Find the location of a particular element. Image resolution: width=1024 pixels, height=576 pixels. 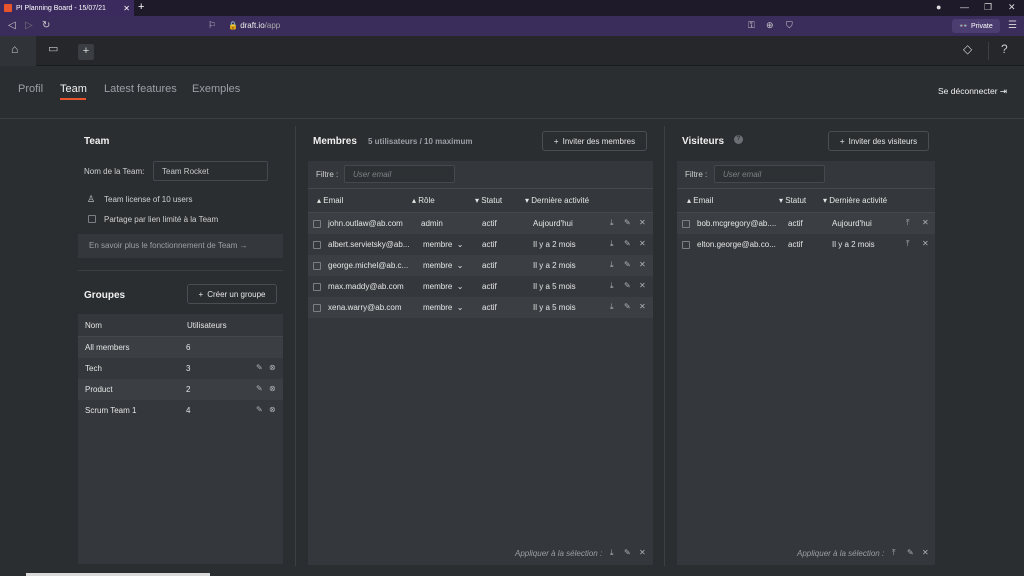

members-filter-input: User email is located at coordinates (399, 174).